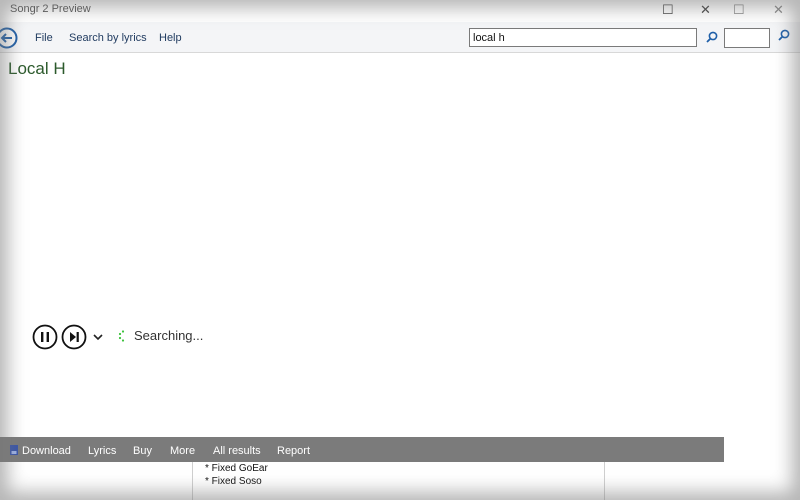  What do you see at coordinates (108, 38) in the screenshot?
I see `menu-search-by-lyrics: Search by lyrics` at bounding box center [108, 38].